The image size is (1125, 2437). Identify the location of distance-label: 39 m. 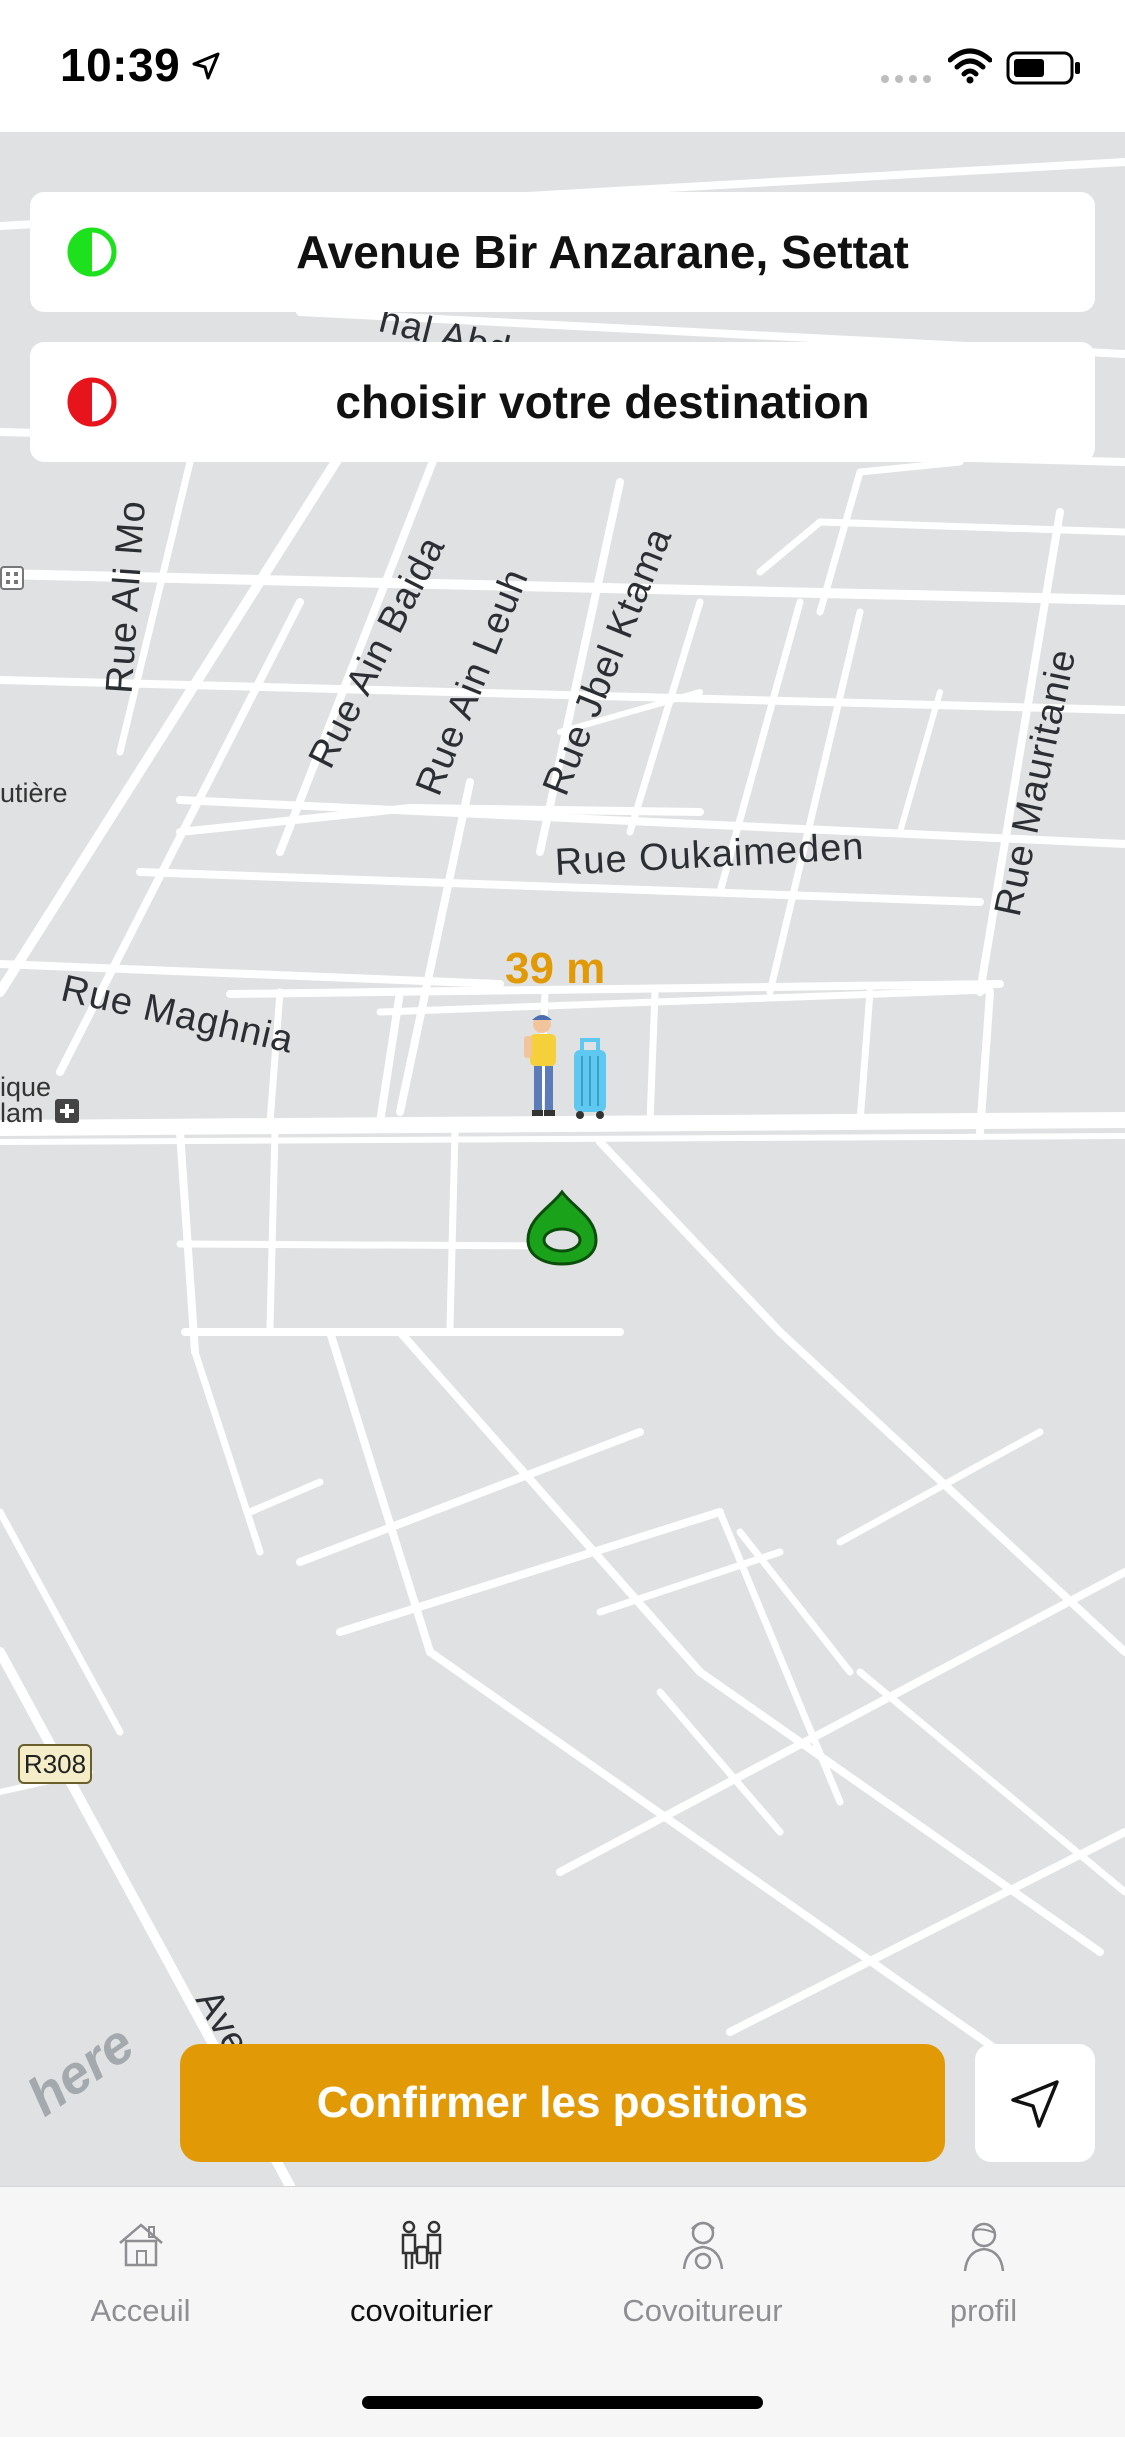
(555, 968).